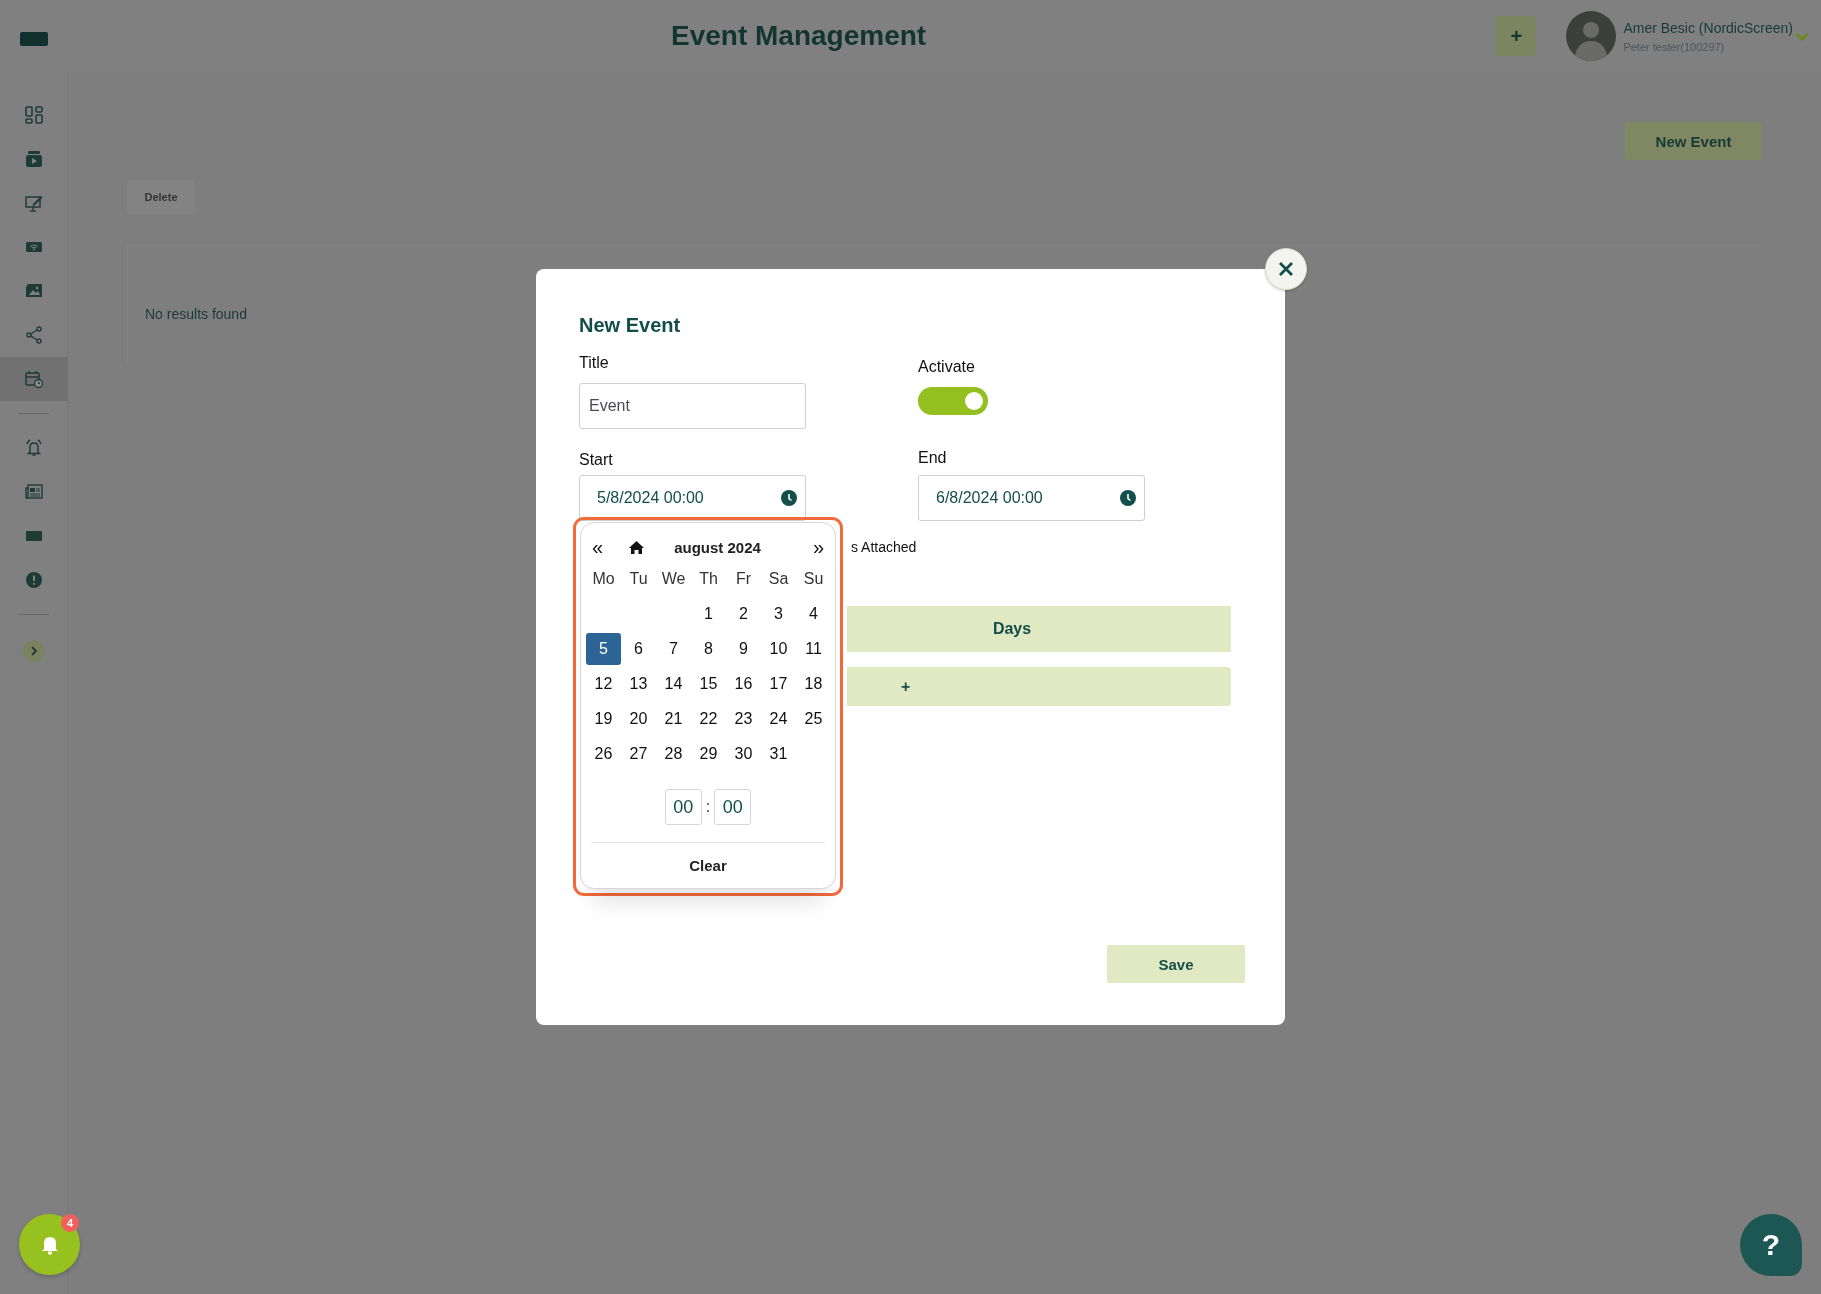 The width and height of the screenshot is (1821, 1294). Describe the element at coordinates (778, 753) in the screenshot. I see `calendar-day: 31` at that location.